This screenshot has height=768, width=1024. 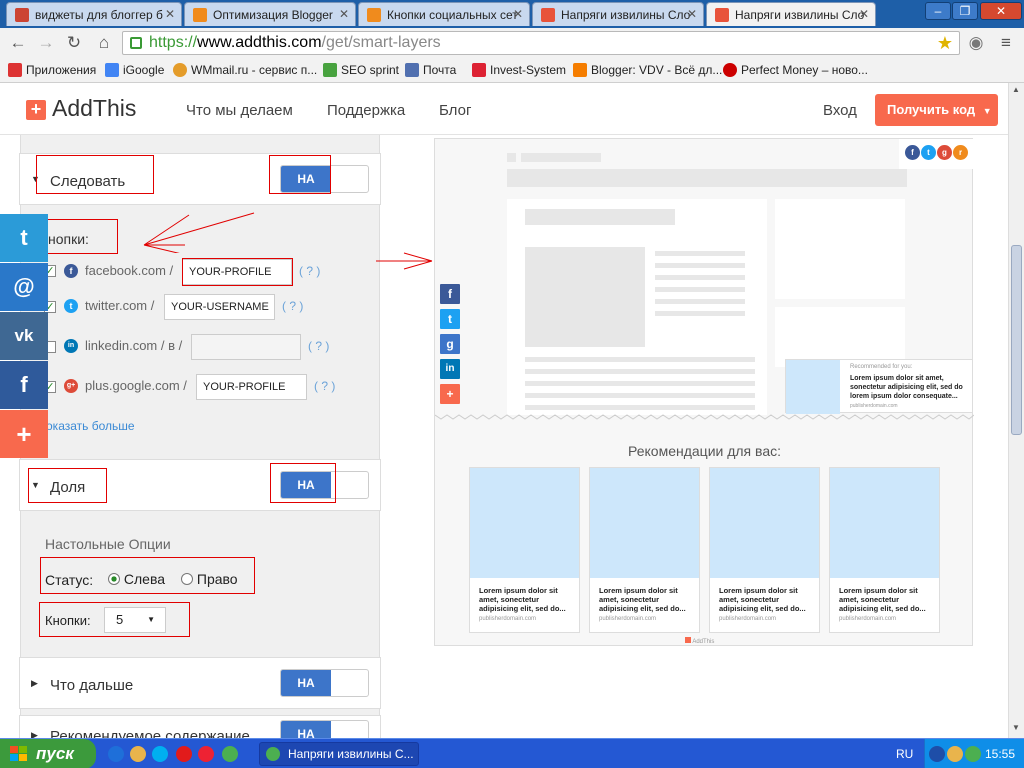 What do you see at coordinates (430, 70) in the screenshot?
I see `bookmark-mail: Почта` at bounding box center [430, 70].